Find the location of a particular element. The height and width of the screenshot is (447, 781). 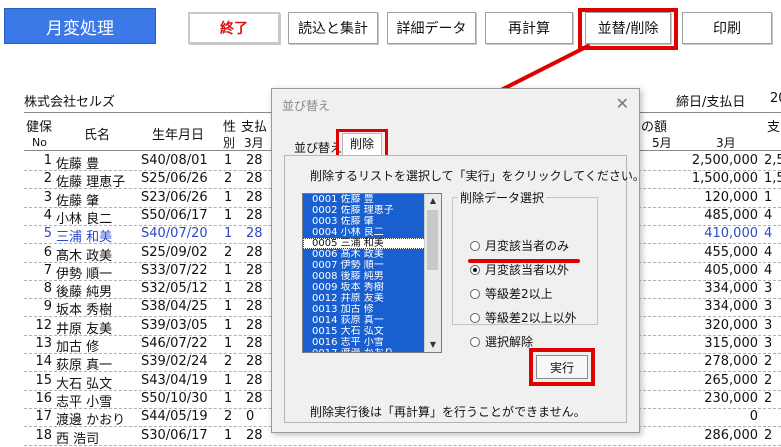

list-item: 0009 坂本 秀樹 is located at coordinates (364, 287).